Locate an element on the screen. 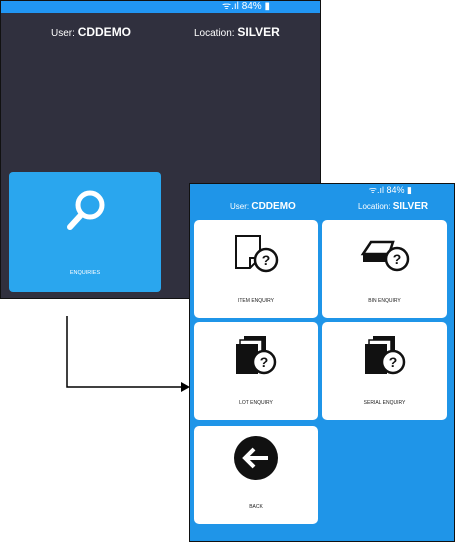 This screenshot has width=459, height=544. back-button: BACK is located at coordinates (256, 475).